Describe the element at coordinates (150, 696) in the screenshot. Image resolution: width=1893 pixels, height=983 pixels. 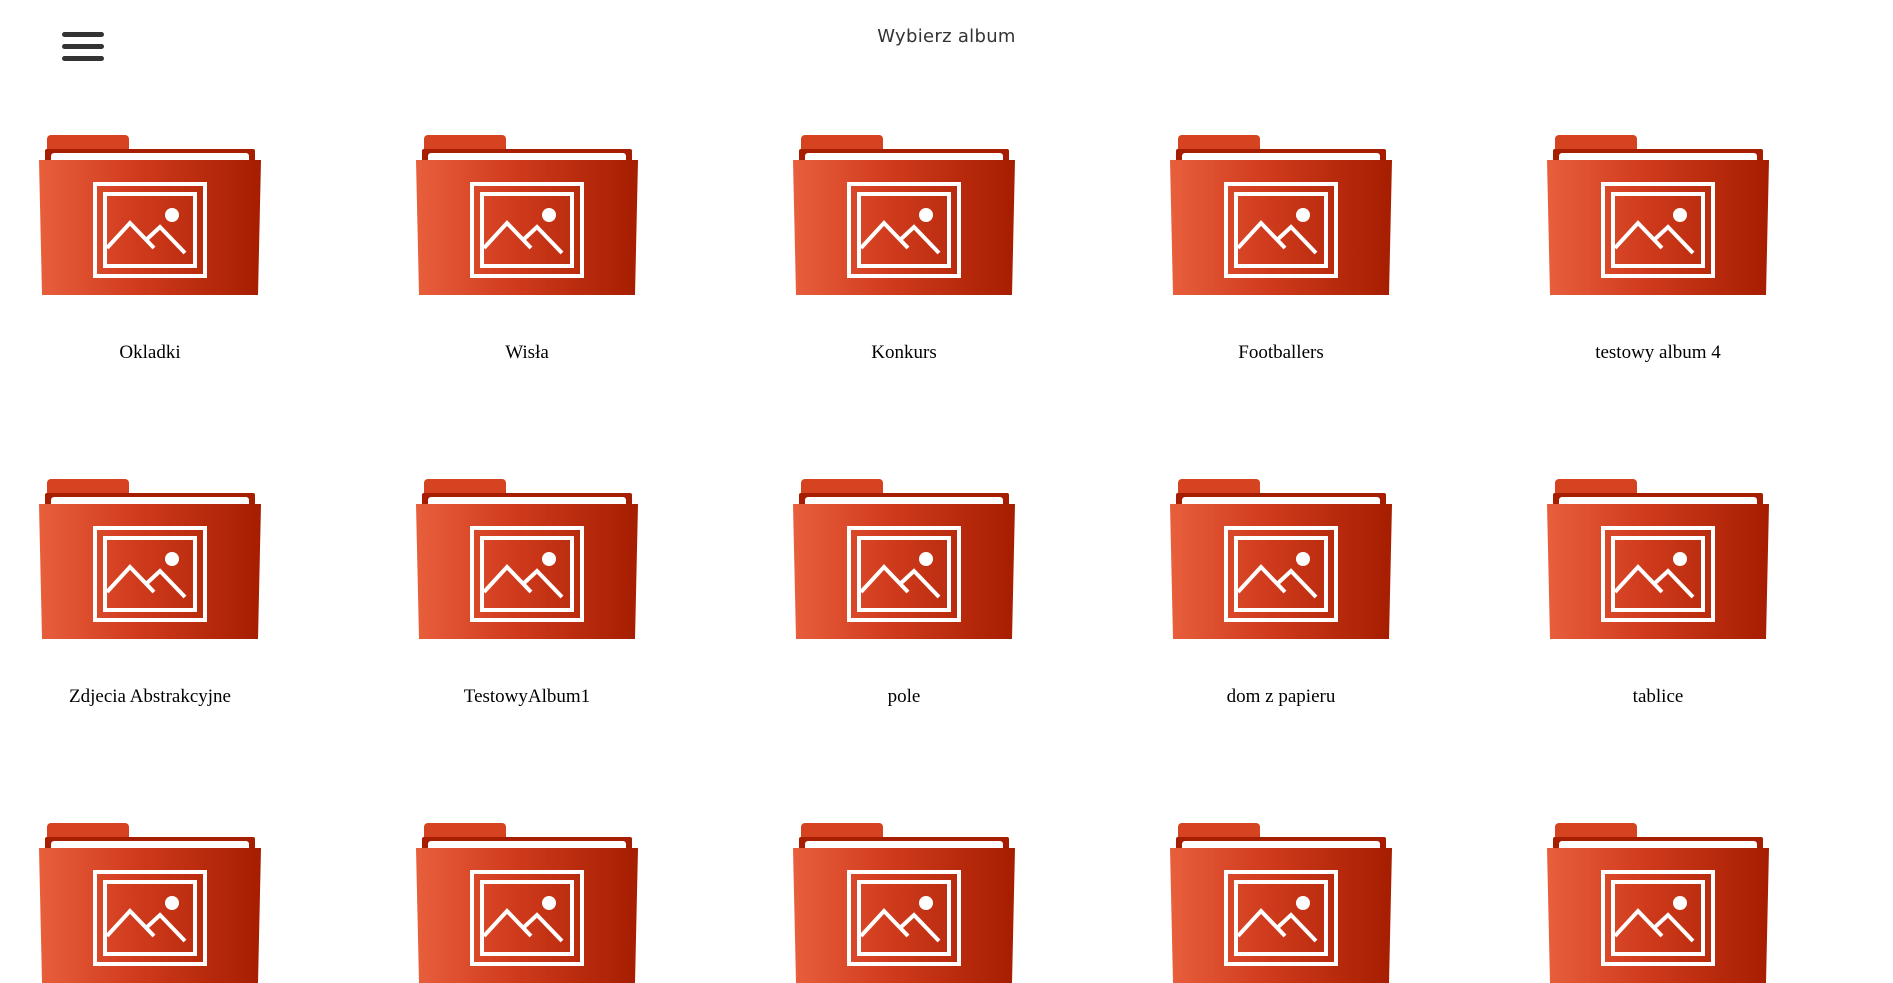
I see `album-label: Zdjecia Abstrakcyjne` at that location.